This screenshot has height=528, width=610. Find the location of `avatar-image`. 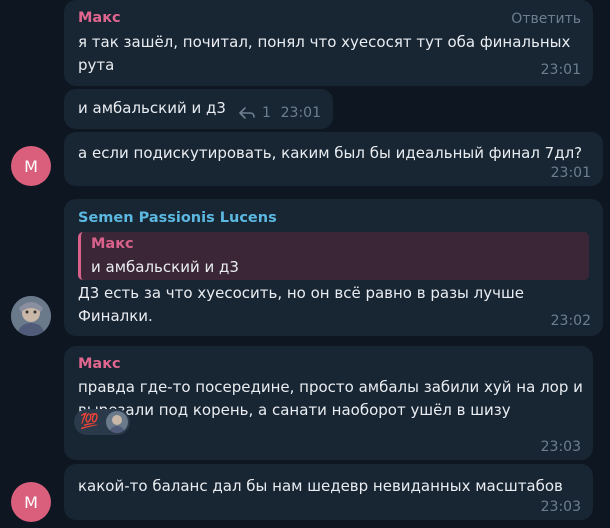

avatar-image is located at coordinates (31, 316).